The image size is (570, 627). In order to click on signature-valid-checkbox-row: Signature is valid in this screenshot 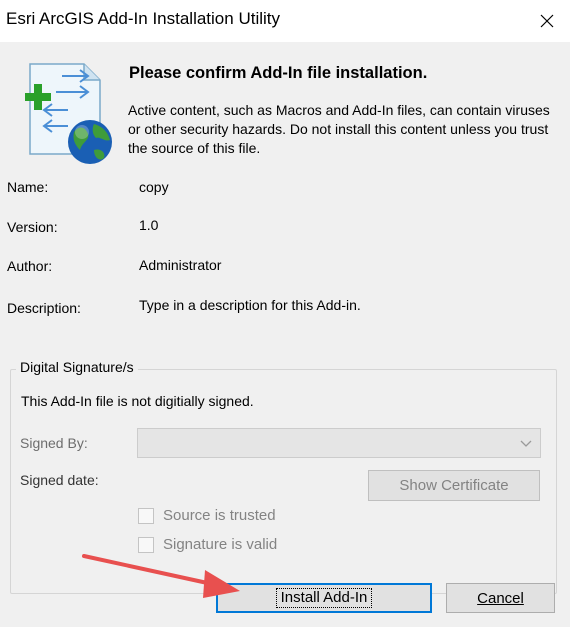, I will do `click(207, 544)`.